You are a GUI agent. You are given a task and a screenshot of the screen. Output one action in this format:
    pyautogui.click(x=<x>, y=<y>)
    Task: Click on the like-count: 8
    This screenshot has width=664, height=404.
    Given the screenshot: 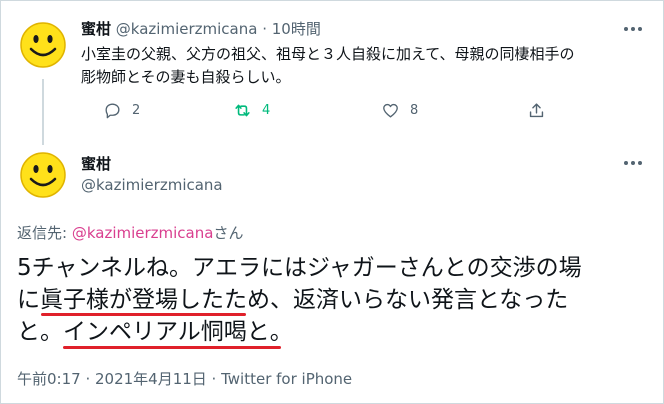 What is the action you would take?
    pyautogui.click(x=414, y=110)
    